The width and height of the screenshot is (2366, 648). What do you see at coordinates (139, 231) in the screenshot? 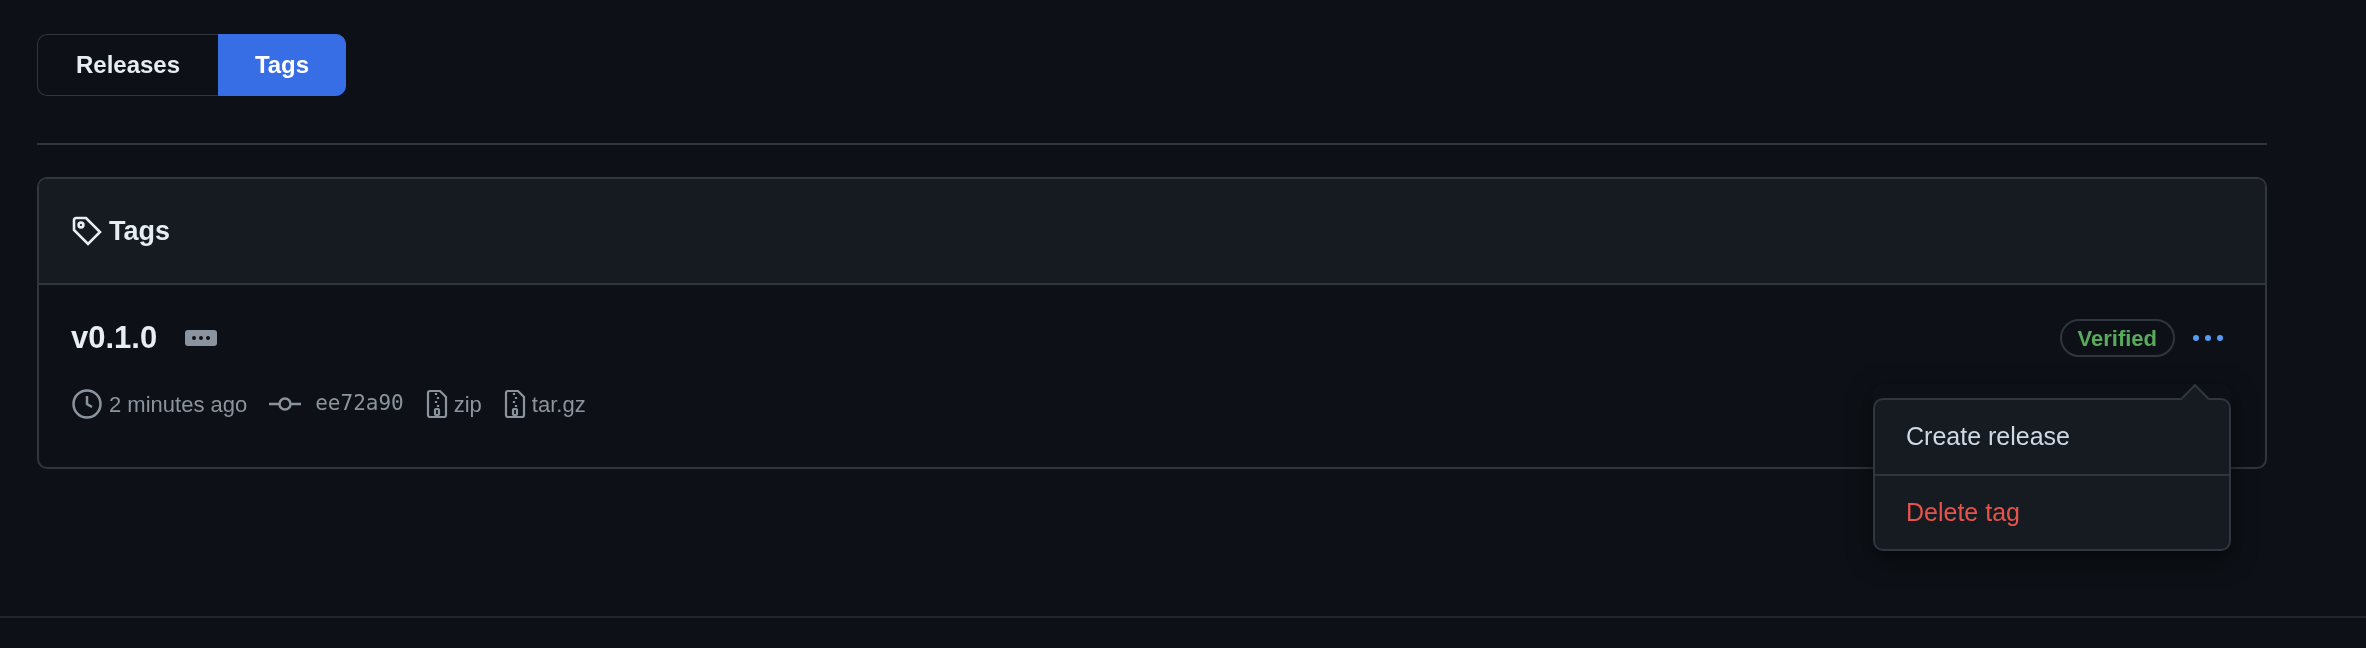
I see `card-title: Tags` at bounding box center [139, 231].